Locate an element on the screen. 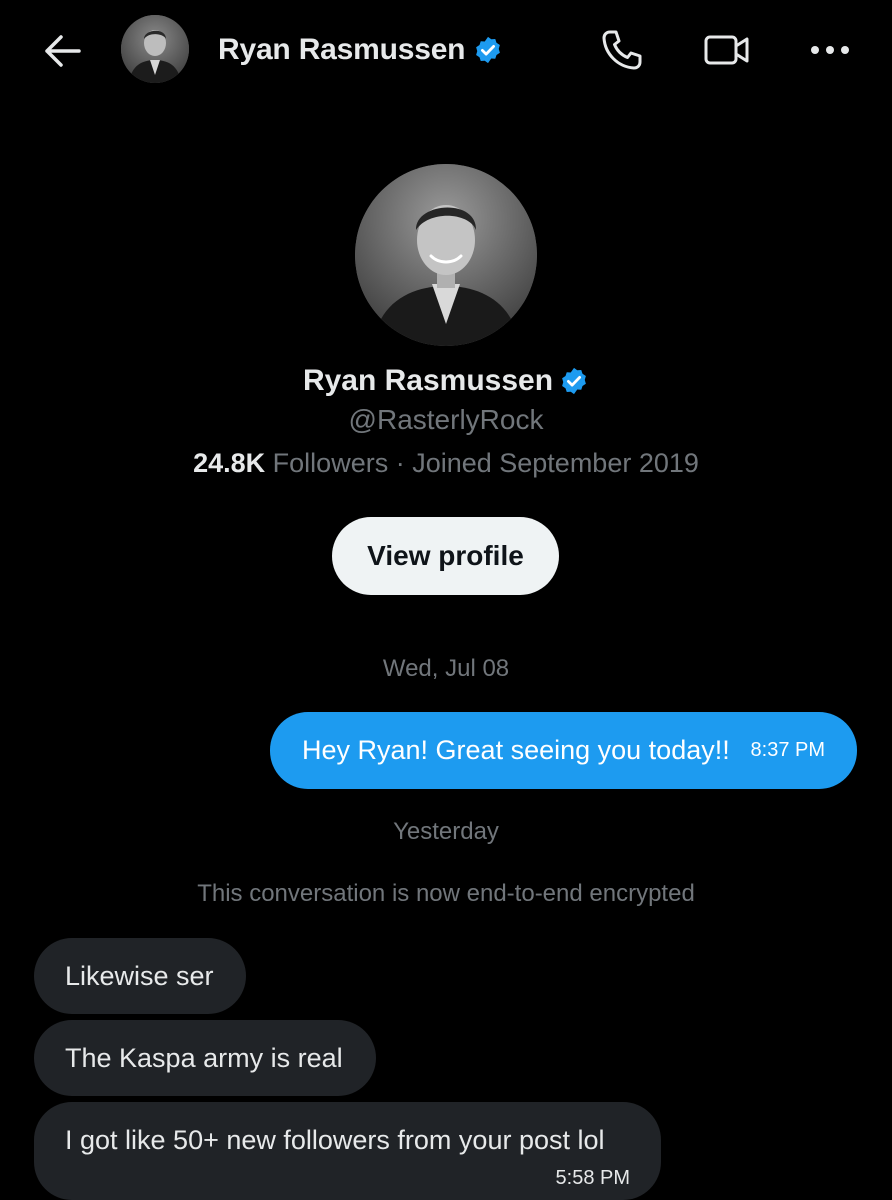 The width and height of the screenshot is (892, 1200). header-name-text: Ryan Rasmussen is located at coordinates (342, 49).